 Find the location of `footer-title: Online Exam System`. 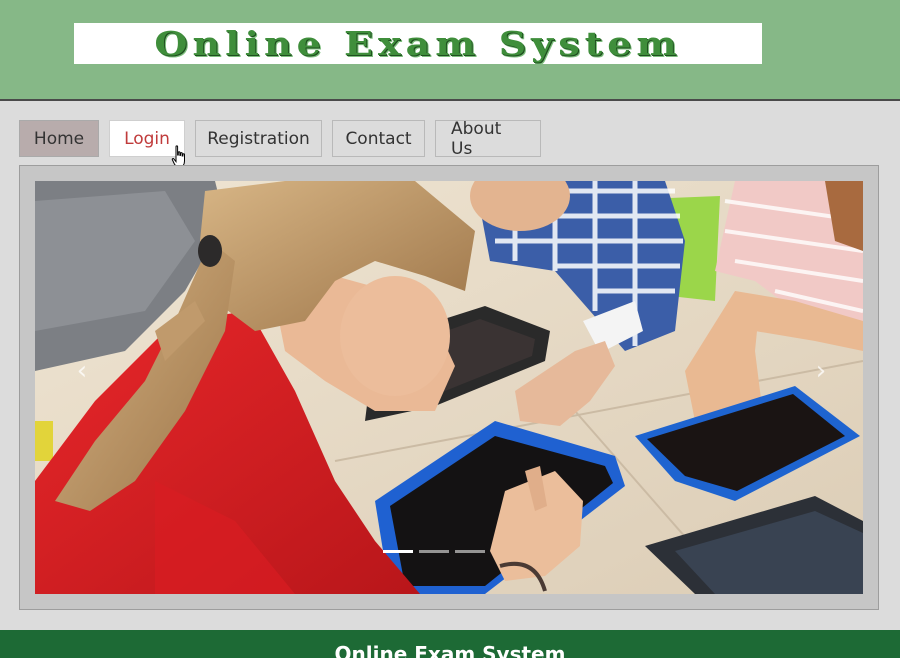

footer-title: Online Exam System is located at coordinates (450, 650).